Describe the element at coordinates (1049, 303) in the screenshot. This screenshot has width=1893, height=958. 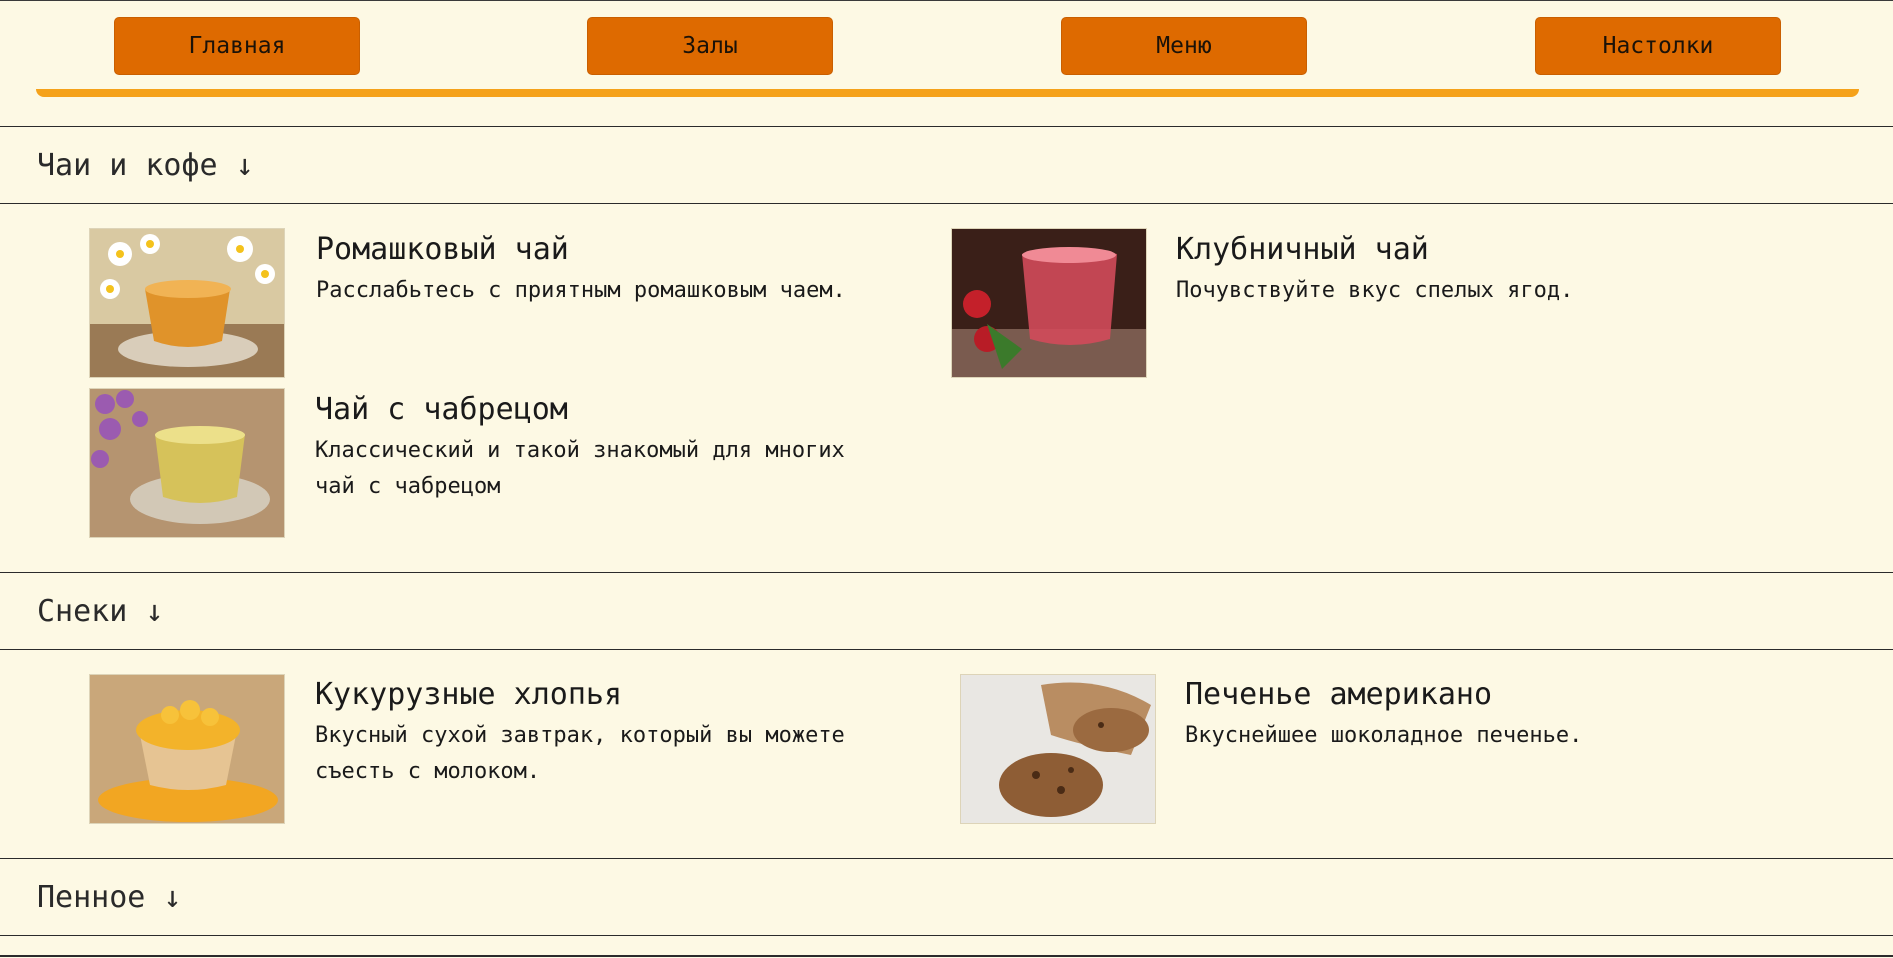
I see `strawberry-tea-image` at that location.